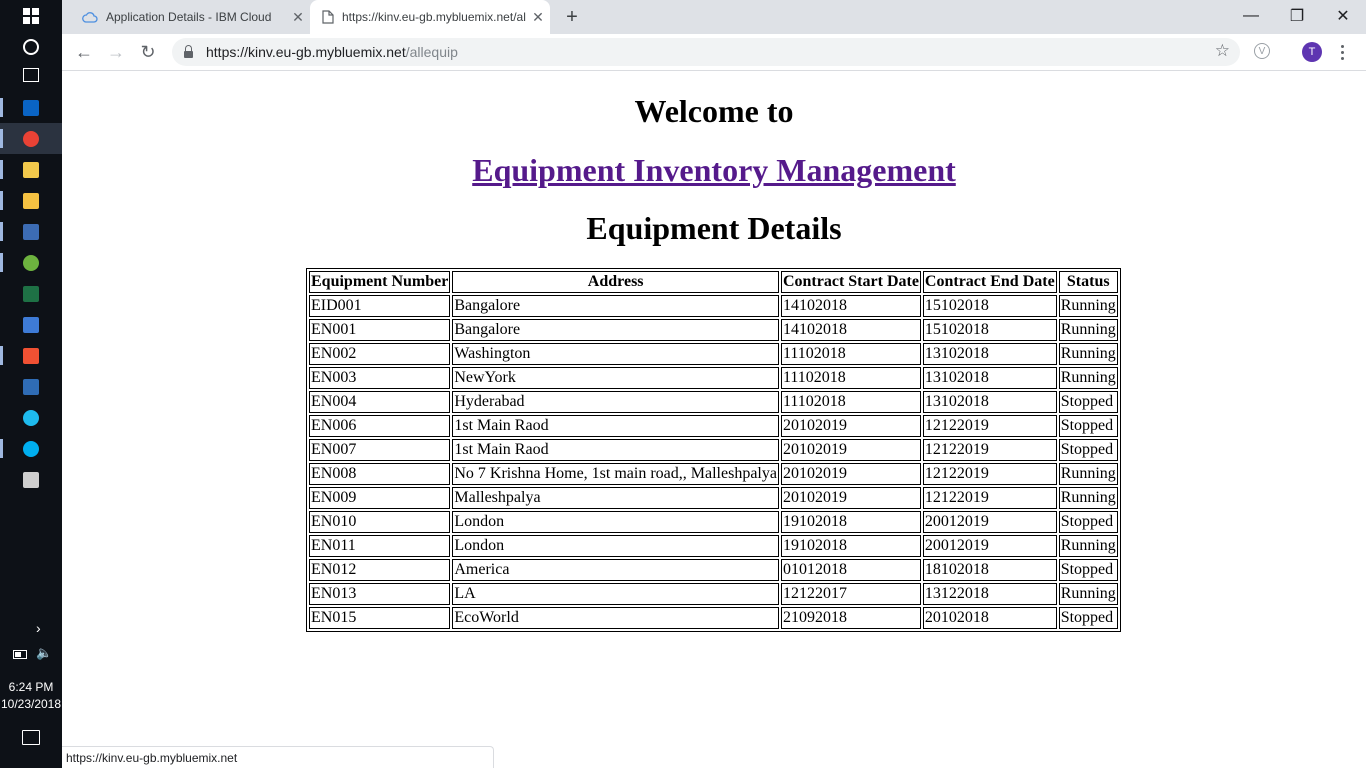 The image size is (1366, 769). Describe the element at coordinates (1297, 16) in the screenshot. I see `restore-button: ❐` at that location.